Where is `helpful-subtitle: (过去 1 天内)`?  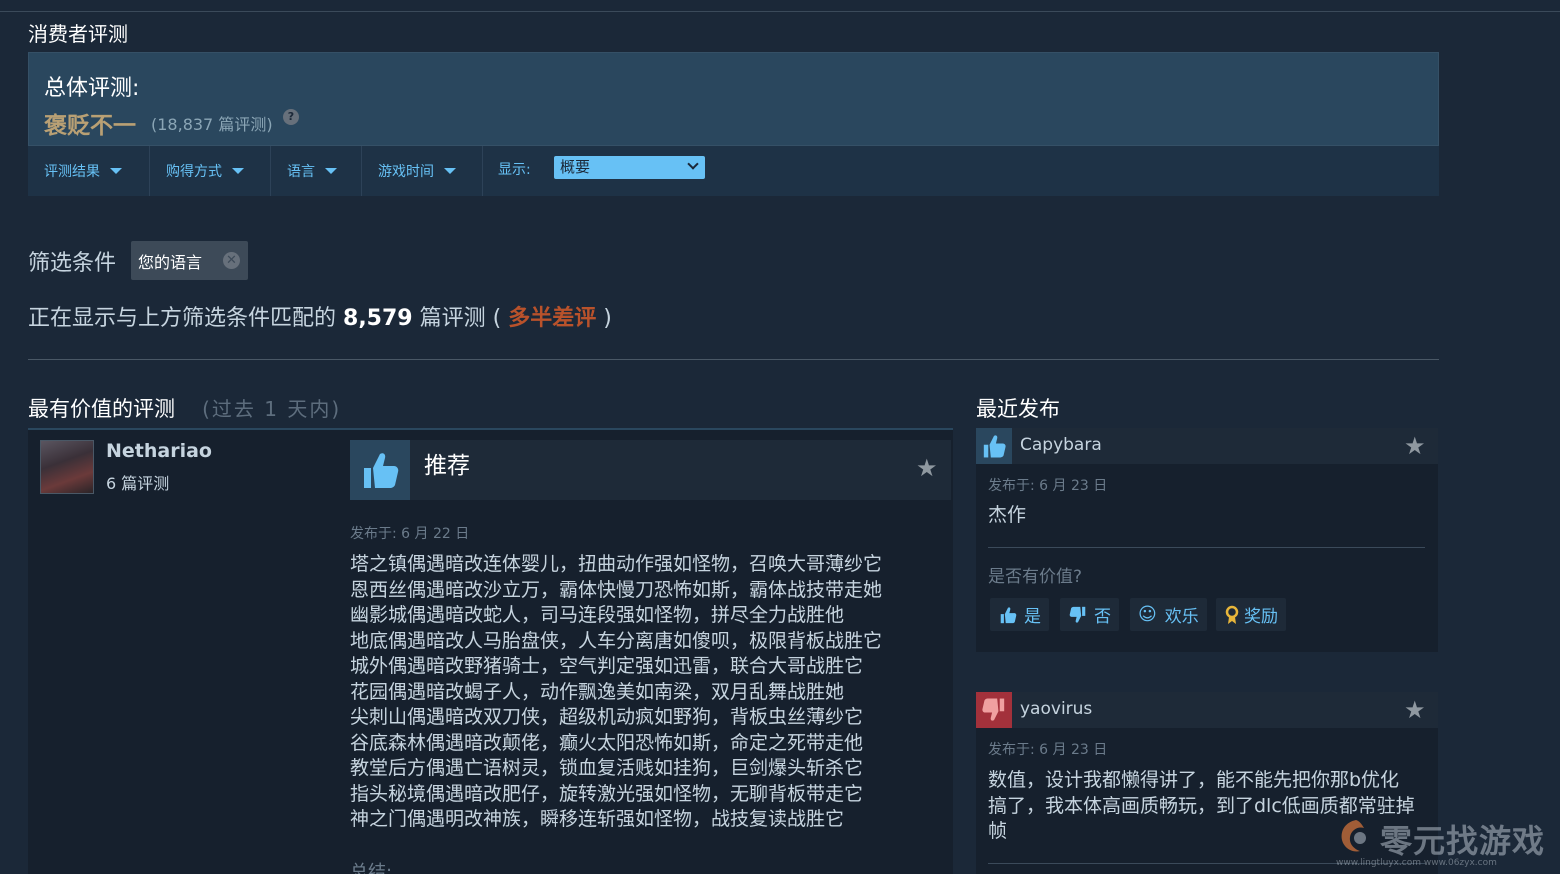 helpful-subtitle: (过去 1 天内) is located at coordinates (272, 409).